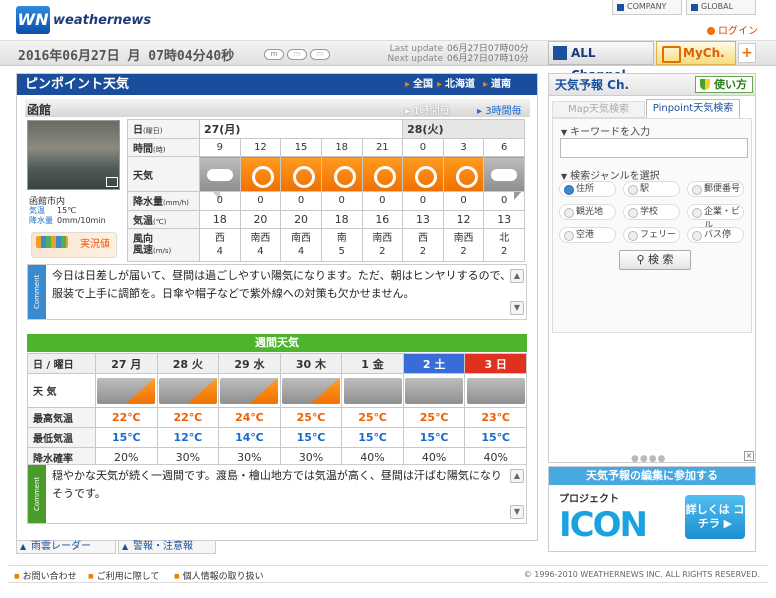  Describe the element at coordinates (648, 459) in the screenshot. I see `pager-dots: ●●●●` at that location.